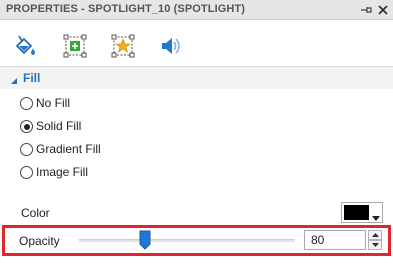 The height and width of the screenshot is (266, 393). What do you see at coordinates (59, 126) in the screenshot?
I see `radio-label: Solid Fill` at bounding box center [59, 126].